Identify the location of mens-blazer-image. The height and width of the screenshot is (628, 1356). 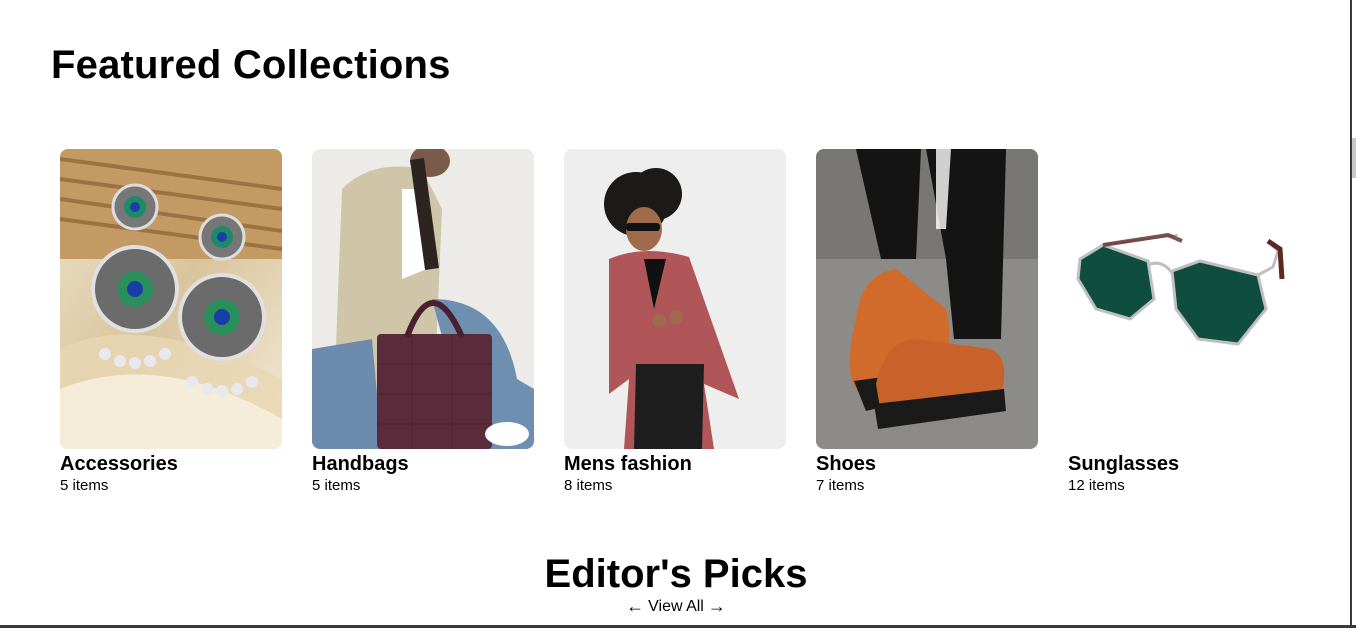
(675, 299).